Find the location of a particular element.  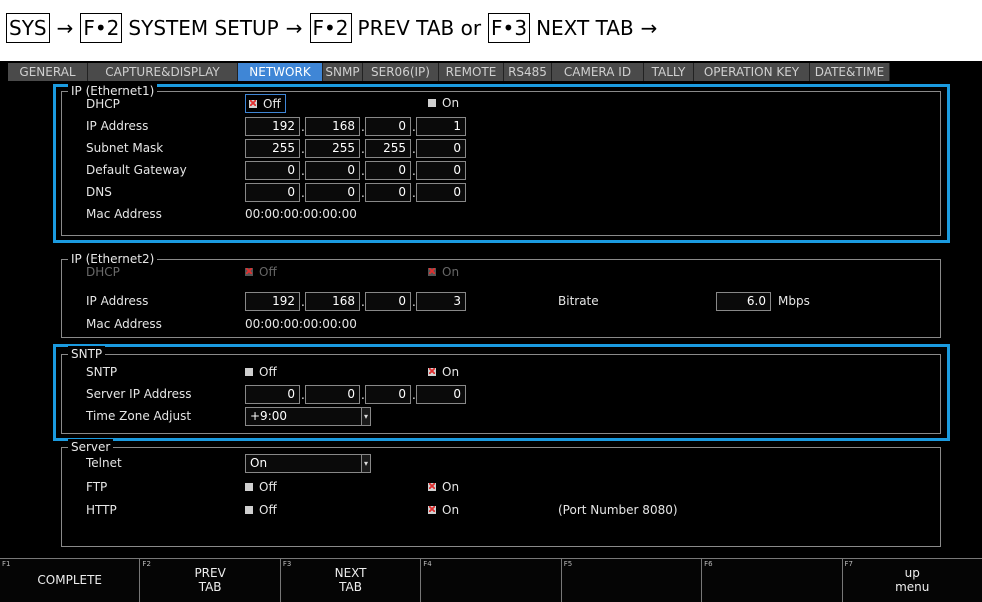

ip-octet-2: 168 is located at coordinates (332, 126).